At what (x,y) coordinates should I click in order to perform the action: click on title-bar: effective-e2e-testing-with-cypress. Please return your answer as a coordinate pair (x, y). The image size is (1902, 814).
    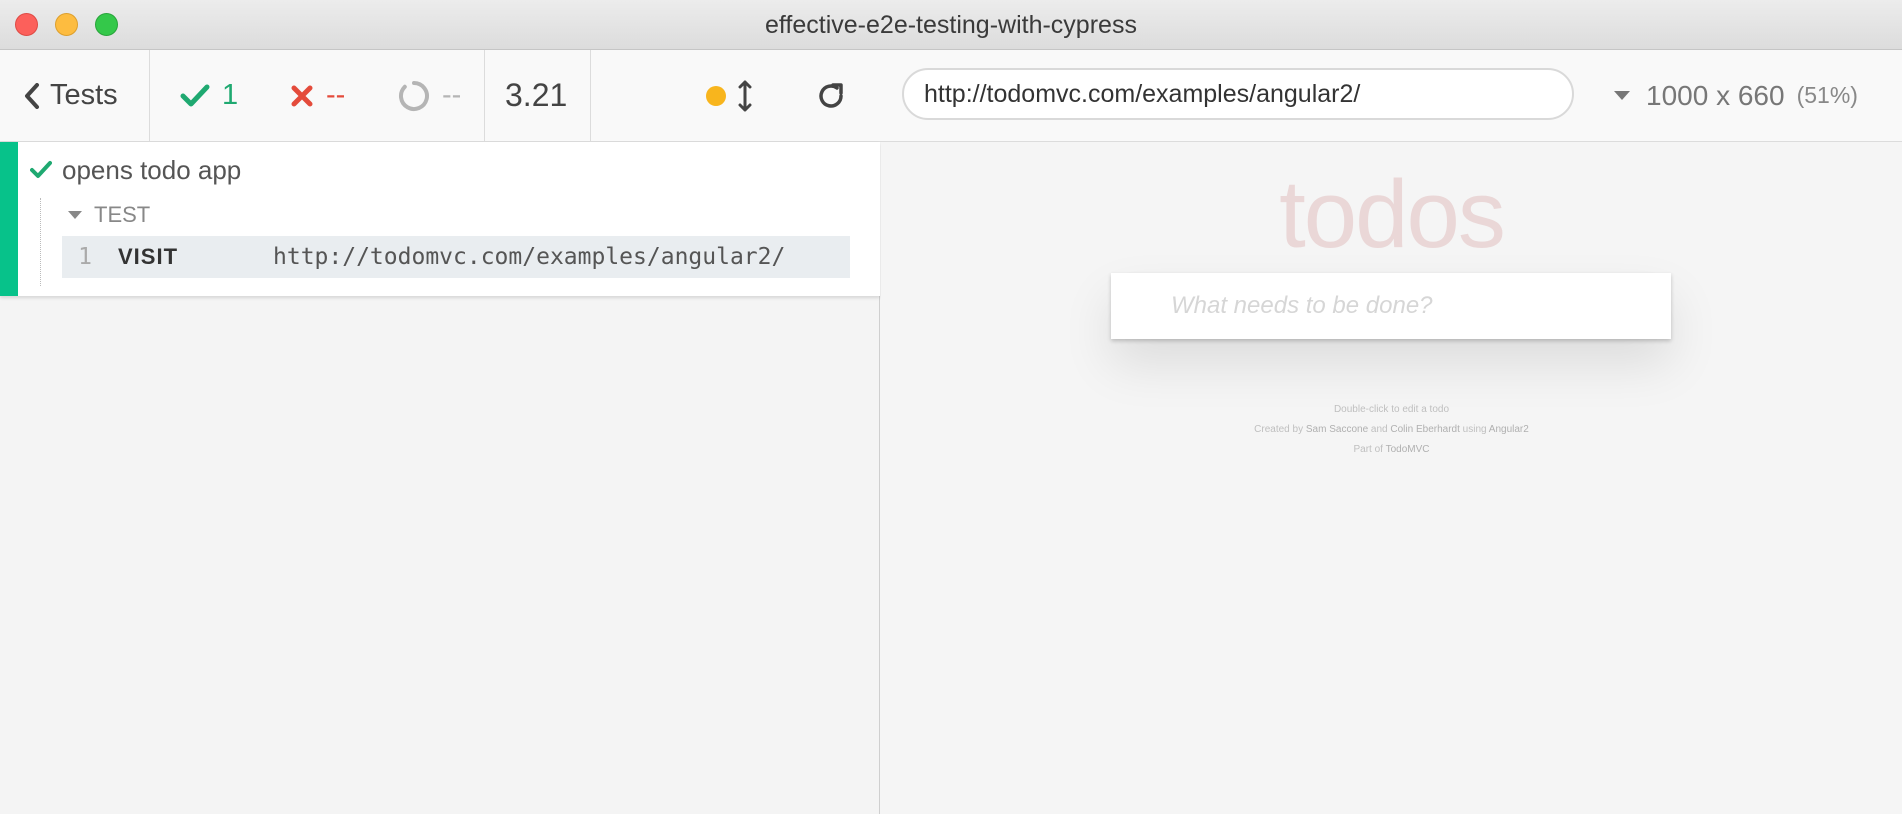
    Looking at the image, I should click on (951, 25).